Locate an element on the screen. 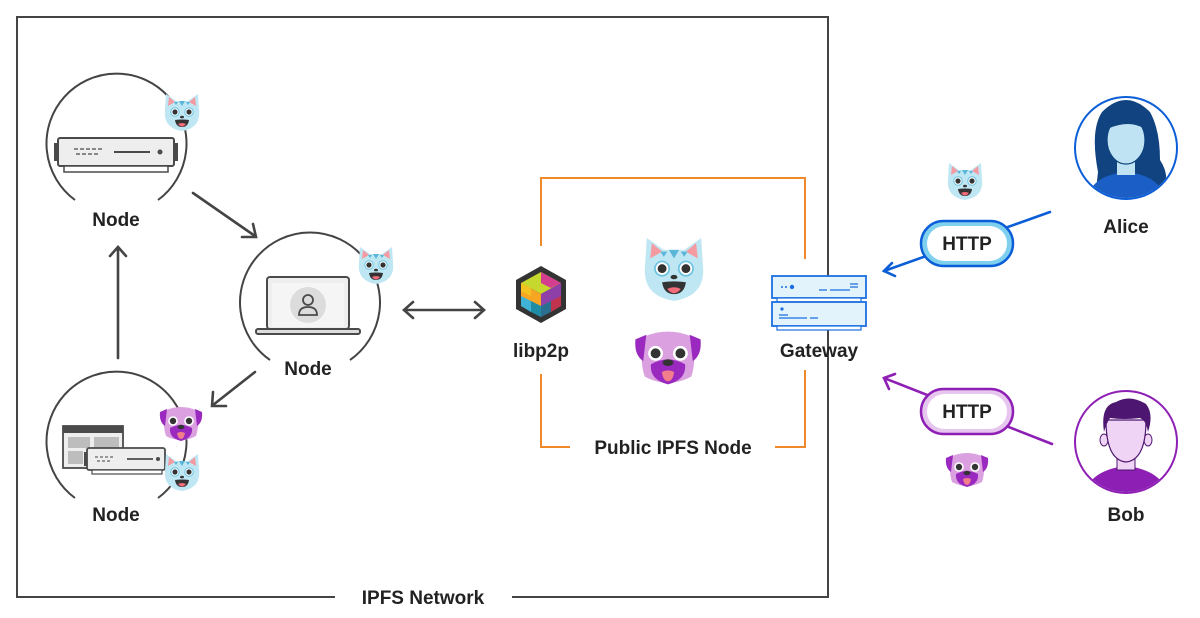  alice-http-badge: HTTP is located at coordinates (967, 243).